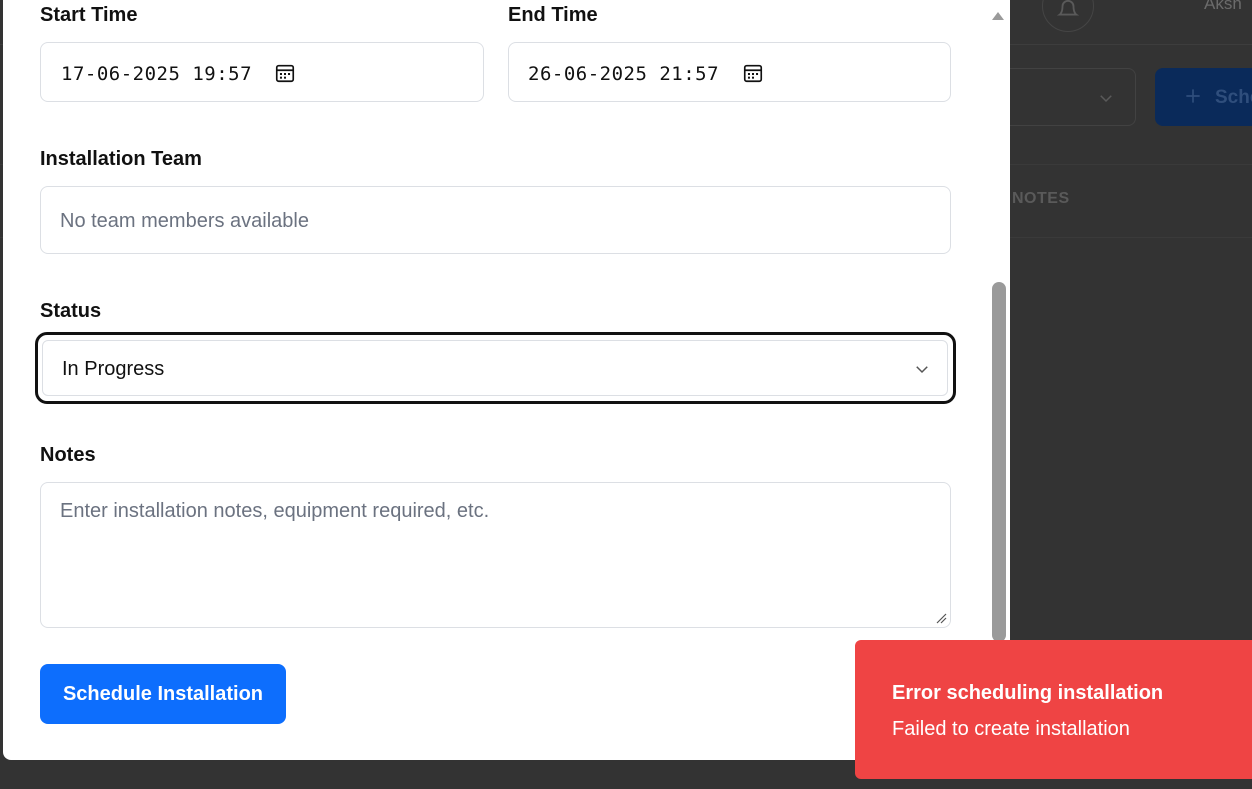 Image resolution: width=1252 pixels, height=789 pixels. Describe the element at coordinates (1233, 97) in the screenshot. I see `schedule-button-label: Sche` at that location.